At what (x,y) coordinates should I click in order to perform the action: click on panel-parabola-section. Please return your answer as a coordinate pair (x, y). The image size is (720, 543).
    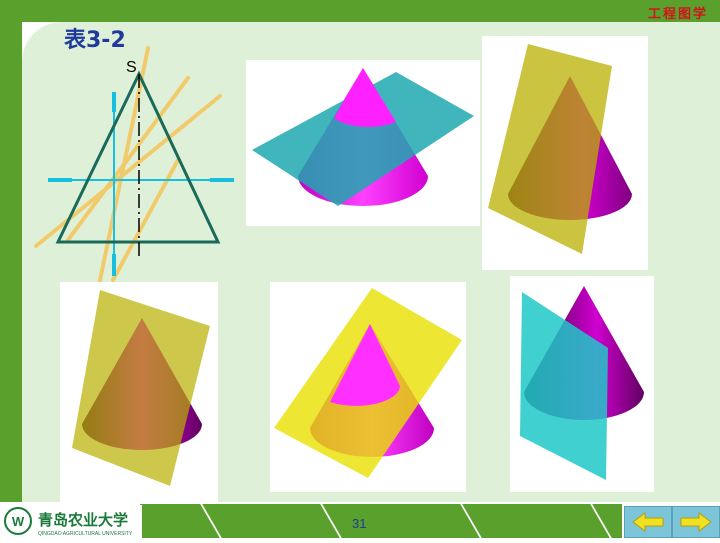
    Looking at the image, I should click on (139, 392).